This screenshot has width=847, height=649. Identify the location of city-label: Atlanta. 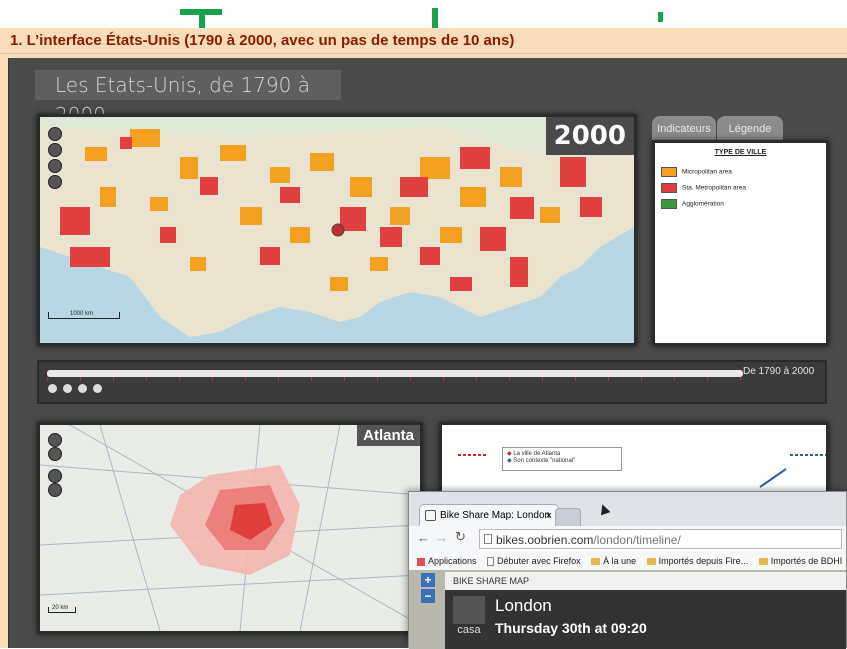
(388, 435).